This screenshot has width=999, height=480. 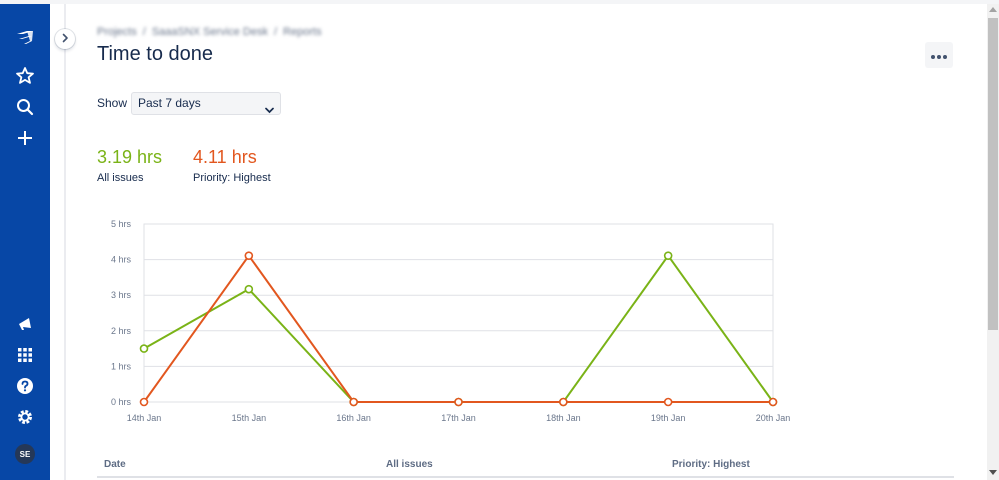 I want to click on top-edge, so click(x=499, y=2).